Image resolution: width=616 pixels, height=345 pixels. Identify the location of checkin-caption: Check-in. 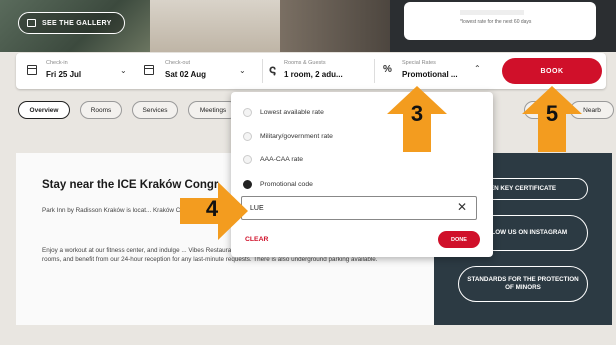
(57, 63).